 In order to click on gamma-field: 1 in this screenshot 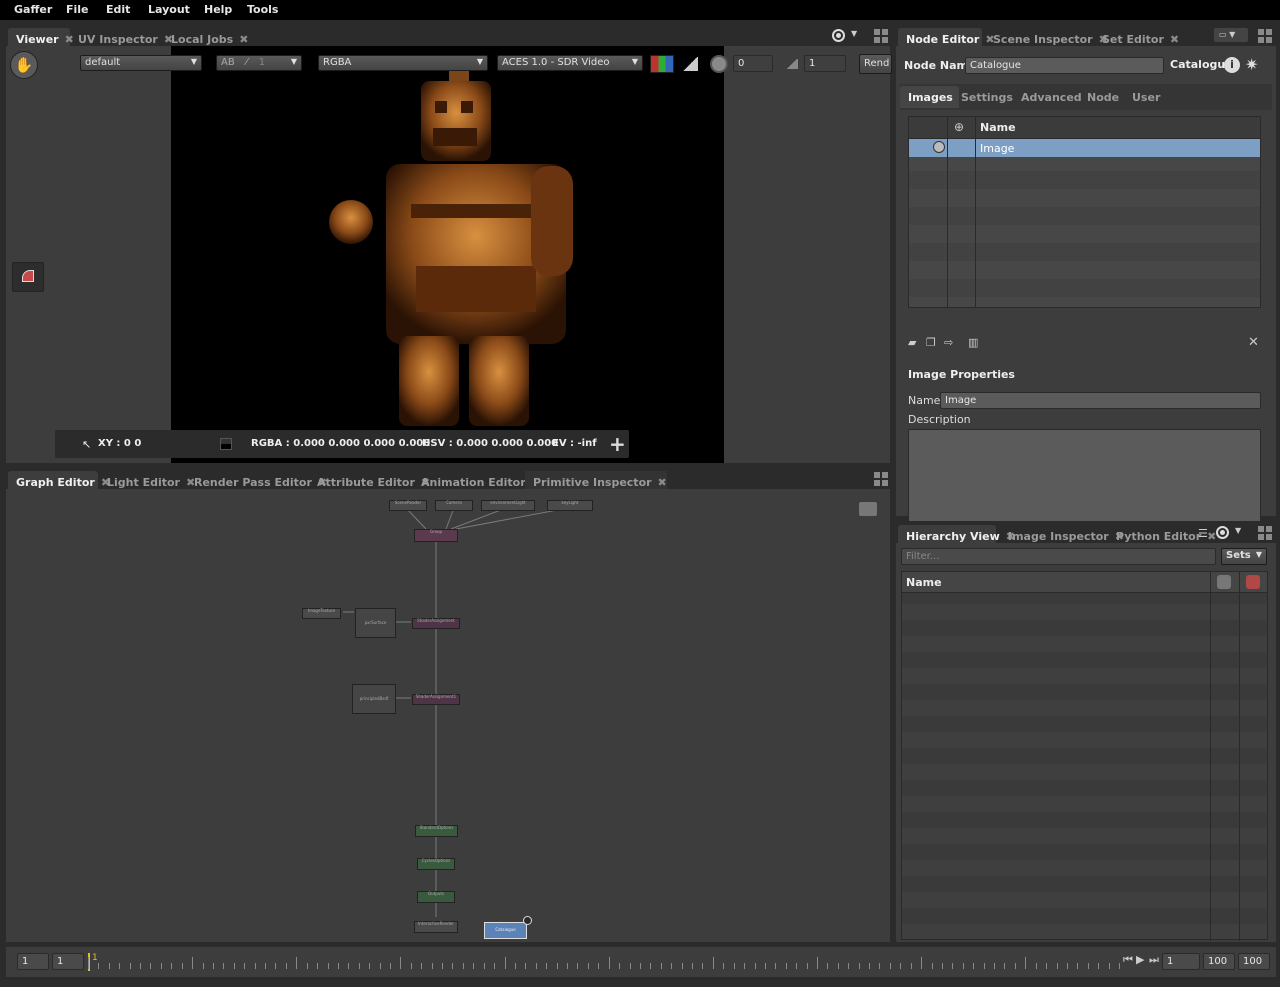, I will do `click(825, 63)`.